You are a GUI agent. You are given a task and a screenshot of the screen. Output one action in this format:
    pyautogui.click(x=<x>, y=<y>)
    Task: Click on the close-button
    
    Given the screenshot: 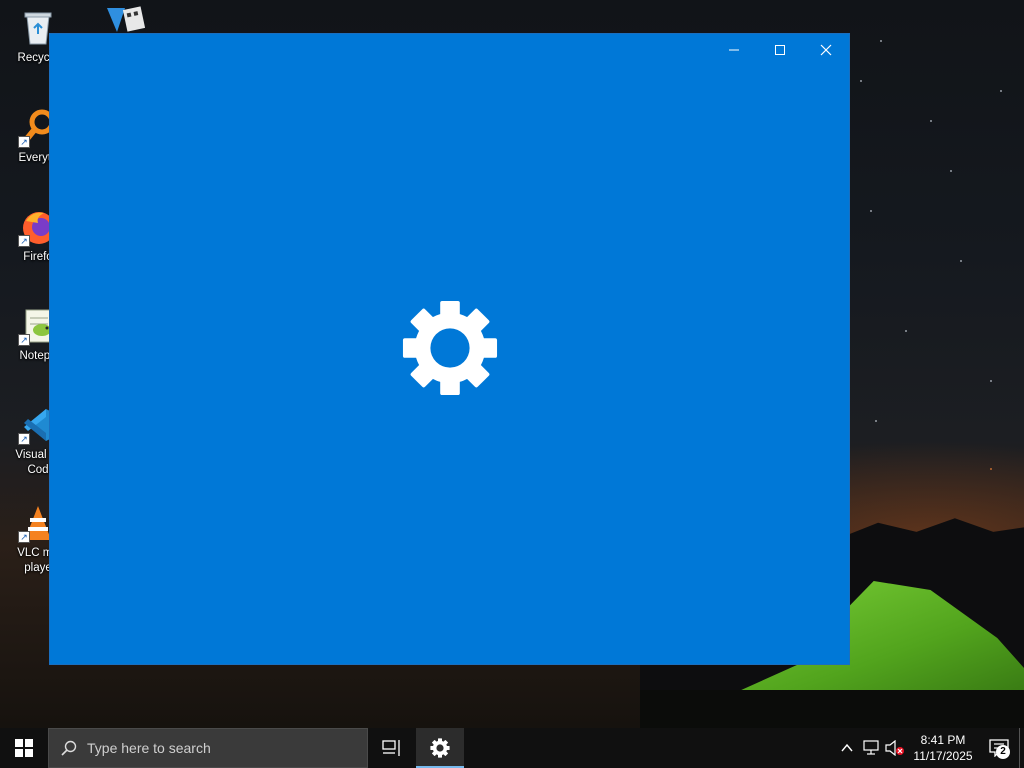 What is the action you would take?
    pyautogui.click(x=826, y=50)
    